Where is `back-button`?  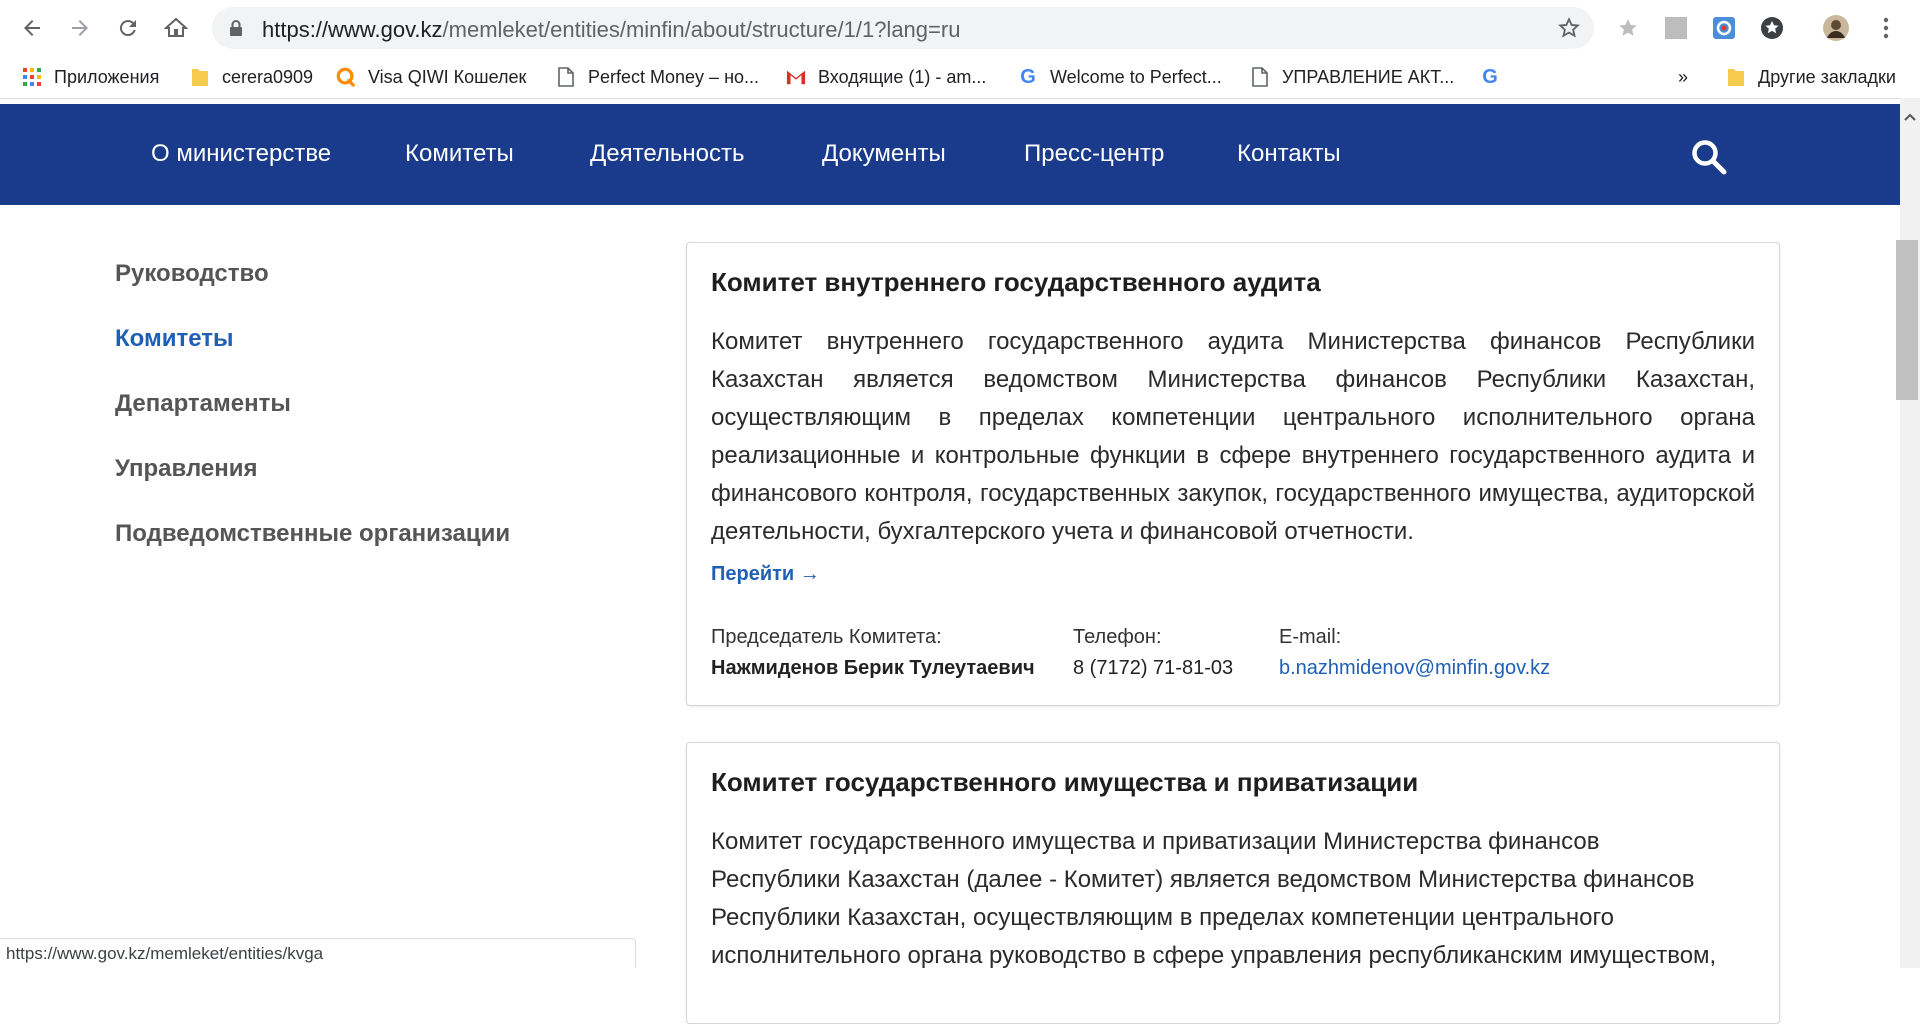
back-button is located at coordinates (32, 28).